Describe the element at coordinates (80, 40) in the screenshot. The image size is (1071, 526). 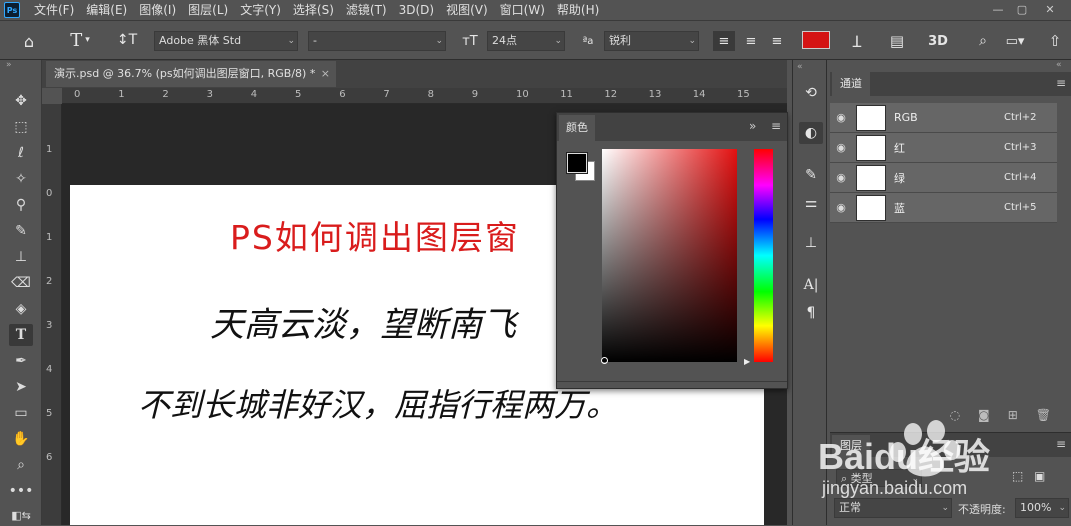
I see `type-tool-preset-icon: T ▾` at that location.